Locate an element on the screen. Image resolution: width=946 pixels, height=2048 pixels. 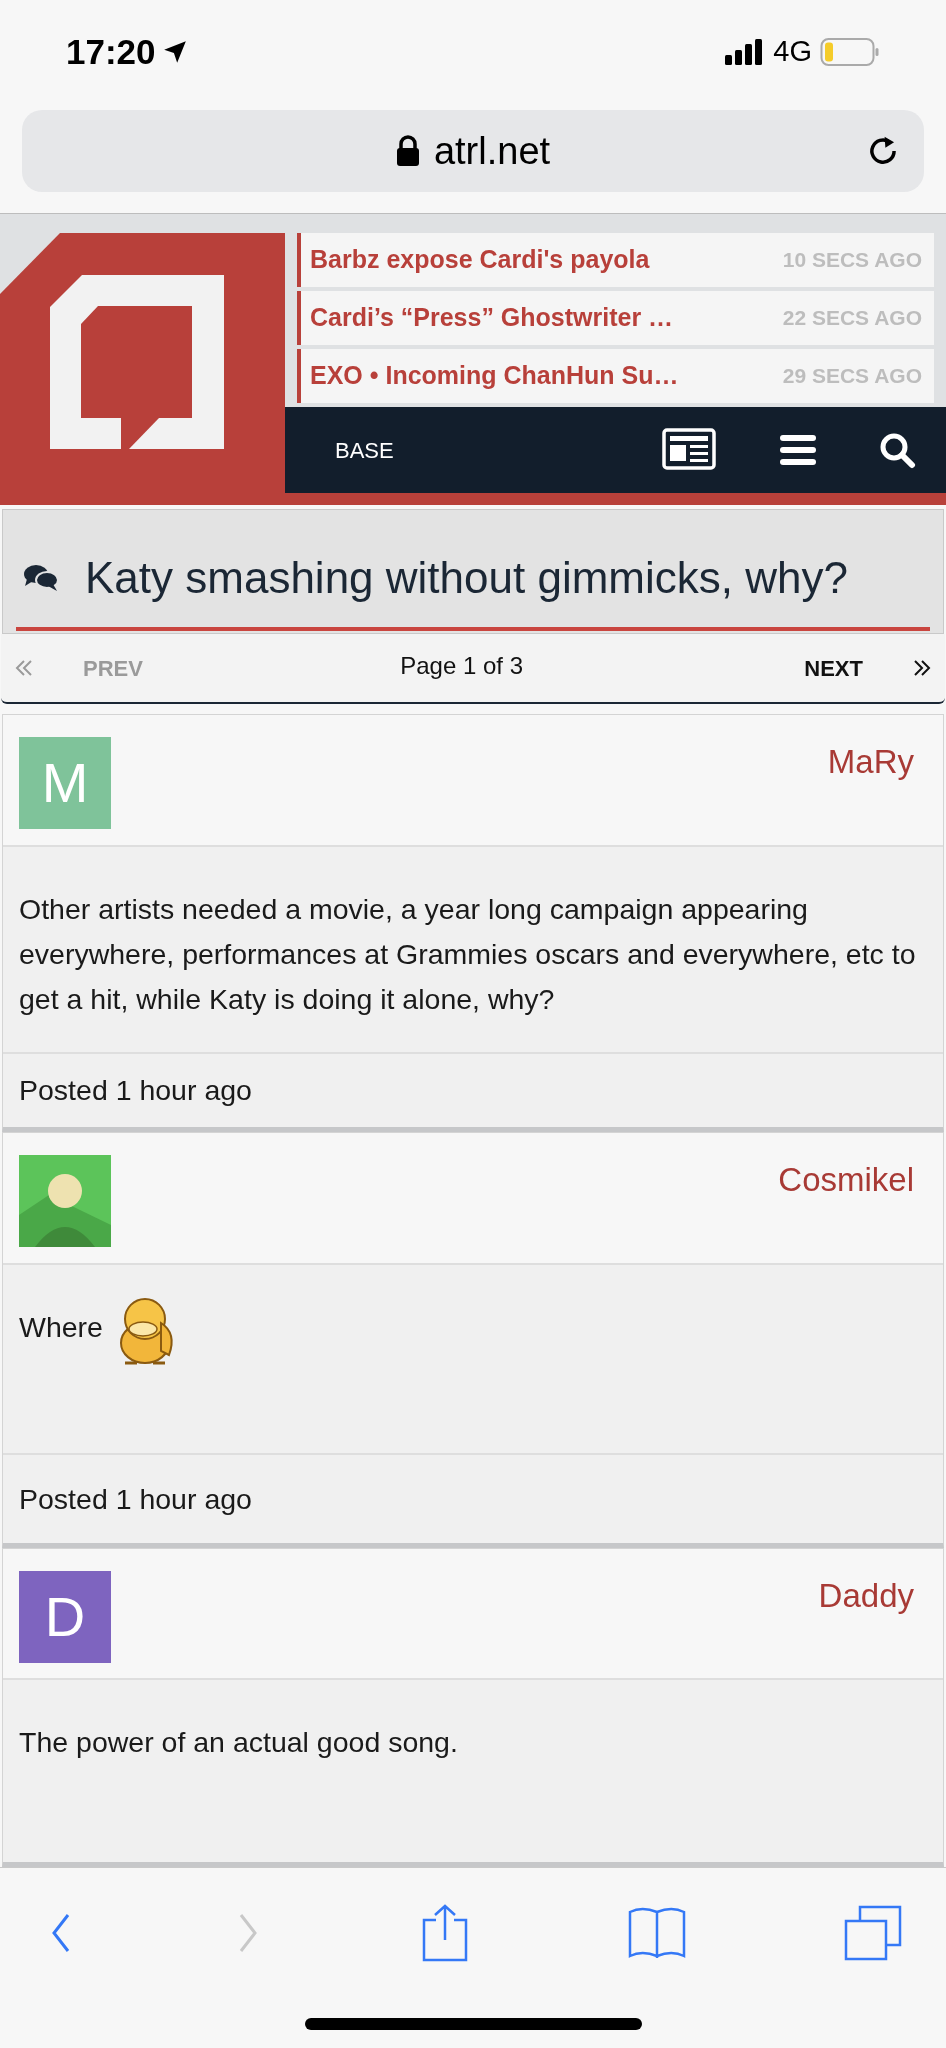
page-indicator: Page 1 of 3 is located at coordinates (461, 666).